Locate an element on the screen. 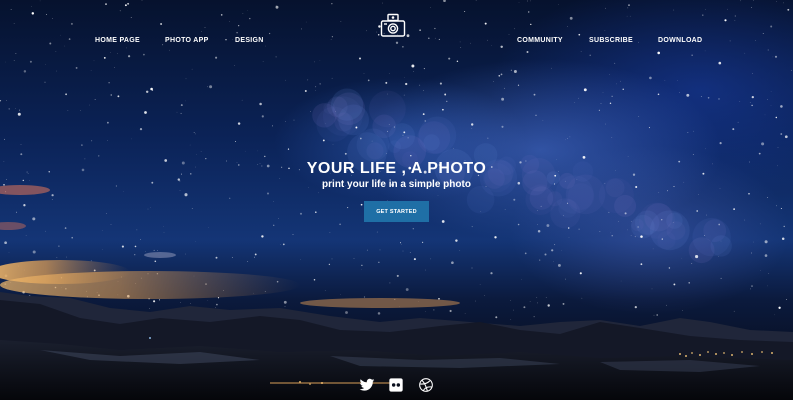 This screenshot has width=793, height=400. flickr-icon is located at coordinates (396, 385).